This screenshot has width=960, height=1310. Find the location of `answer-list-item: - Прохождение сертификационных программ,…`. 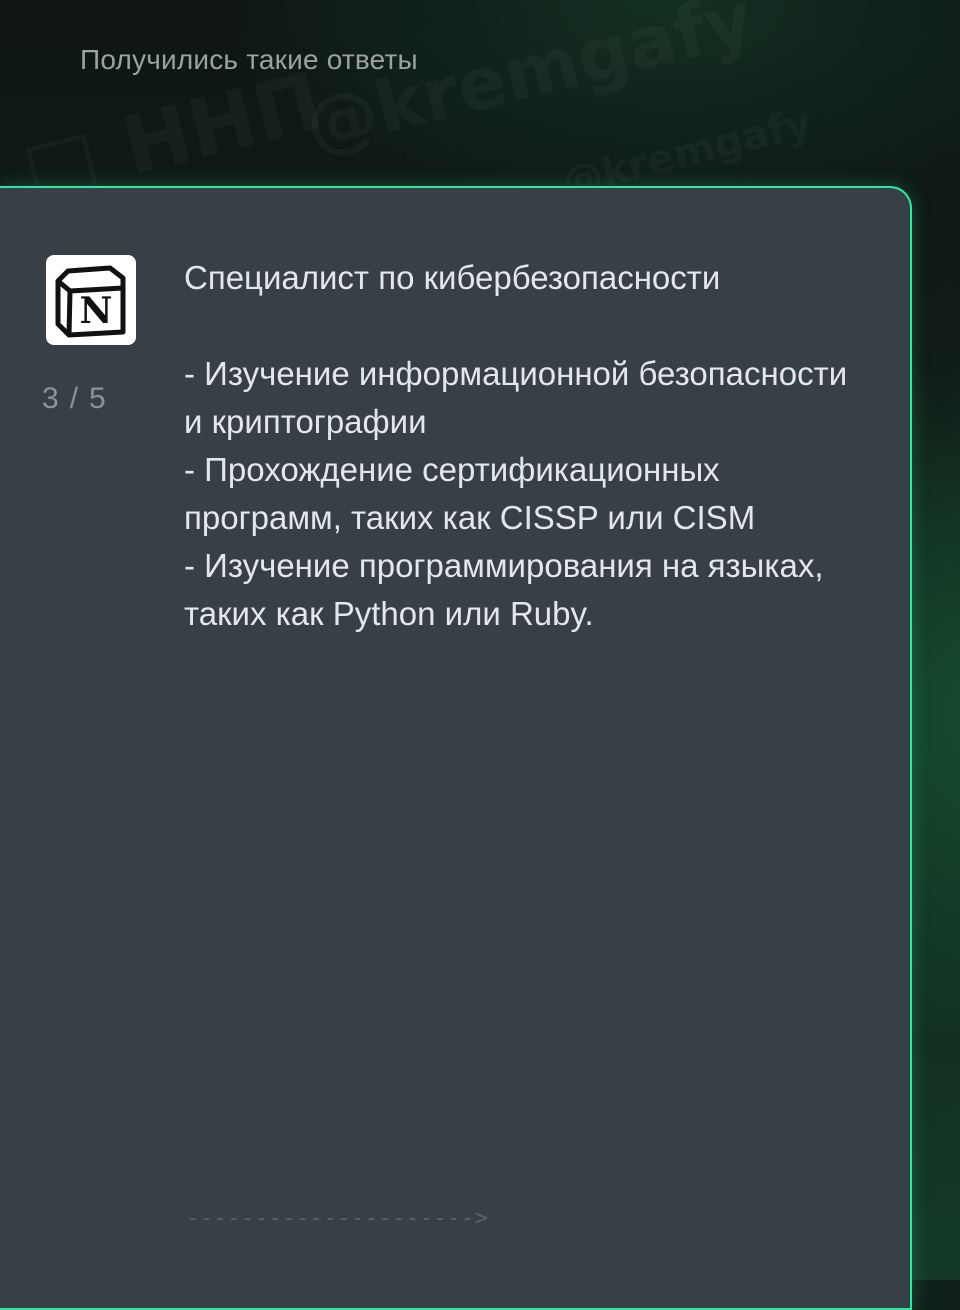

answer-list-item: - Прохождение сертификационных программ,… is located at coordinates (470, 493).